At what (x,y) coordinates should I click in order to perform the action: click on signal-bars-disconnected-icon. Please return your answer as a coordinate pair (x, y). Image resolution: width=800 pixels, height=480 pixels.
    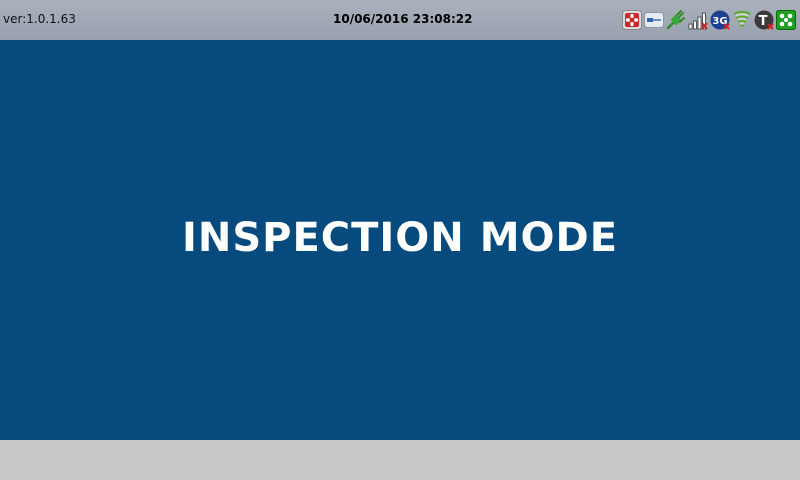
    Looking at the image, I should click on (698, 20).